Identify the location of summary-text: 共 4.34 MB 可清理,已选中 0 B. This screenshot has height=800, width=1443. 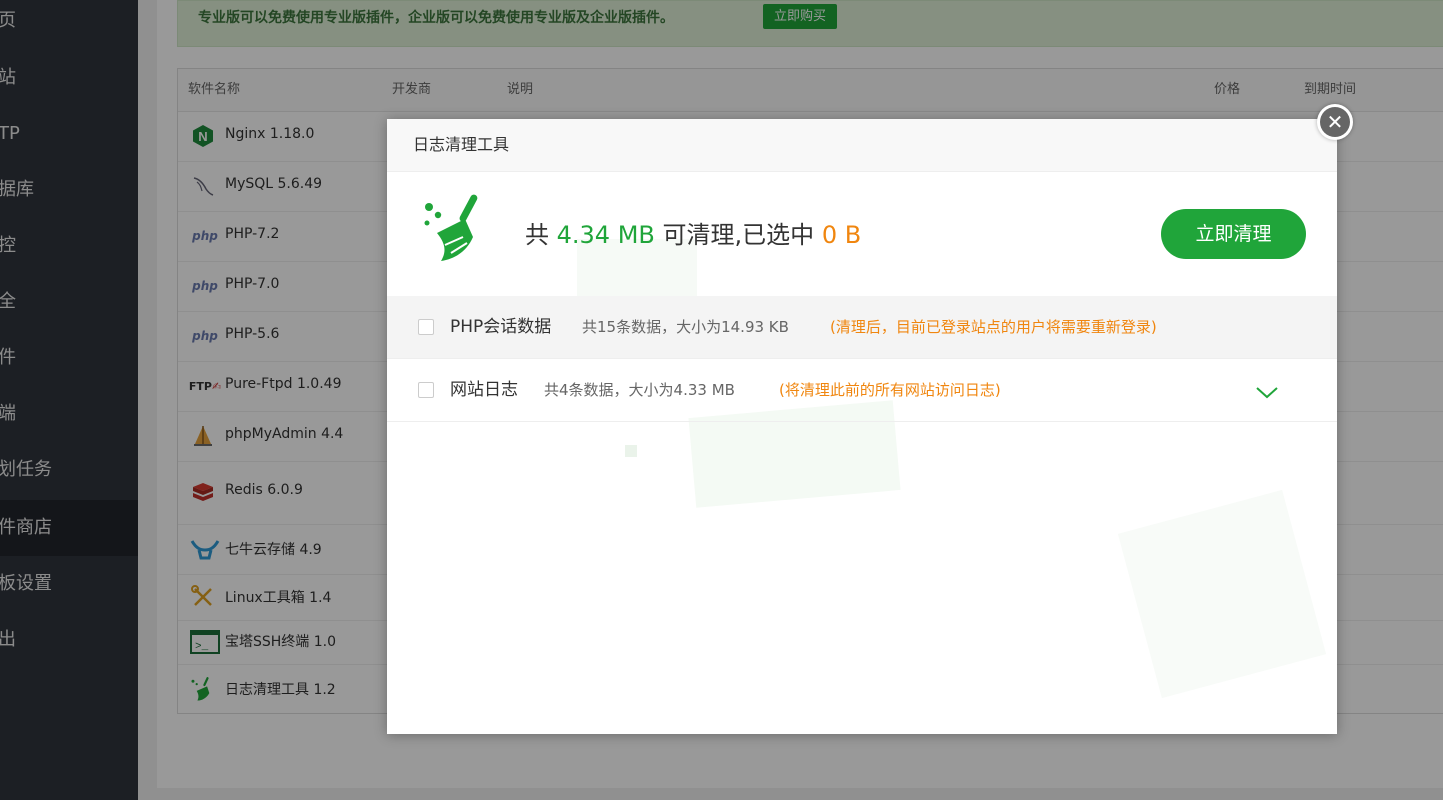
(693, 232).